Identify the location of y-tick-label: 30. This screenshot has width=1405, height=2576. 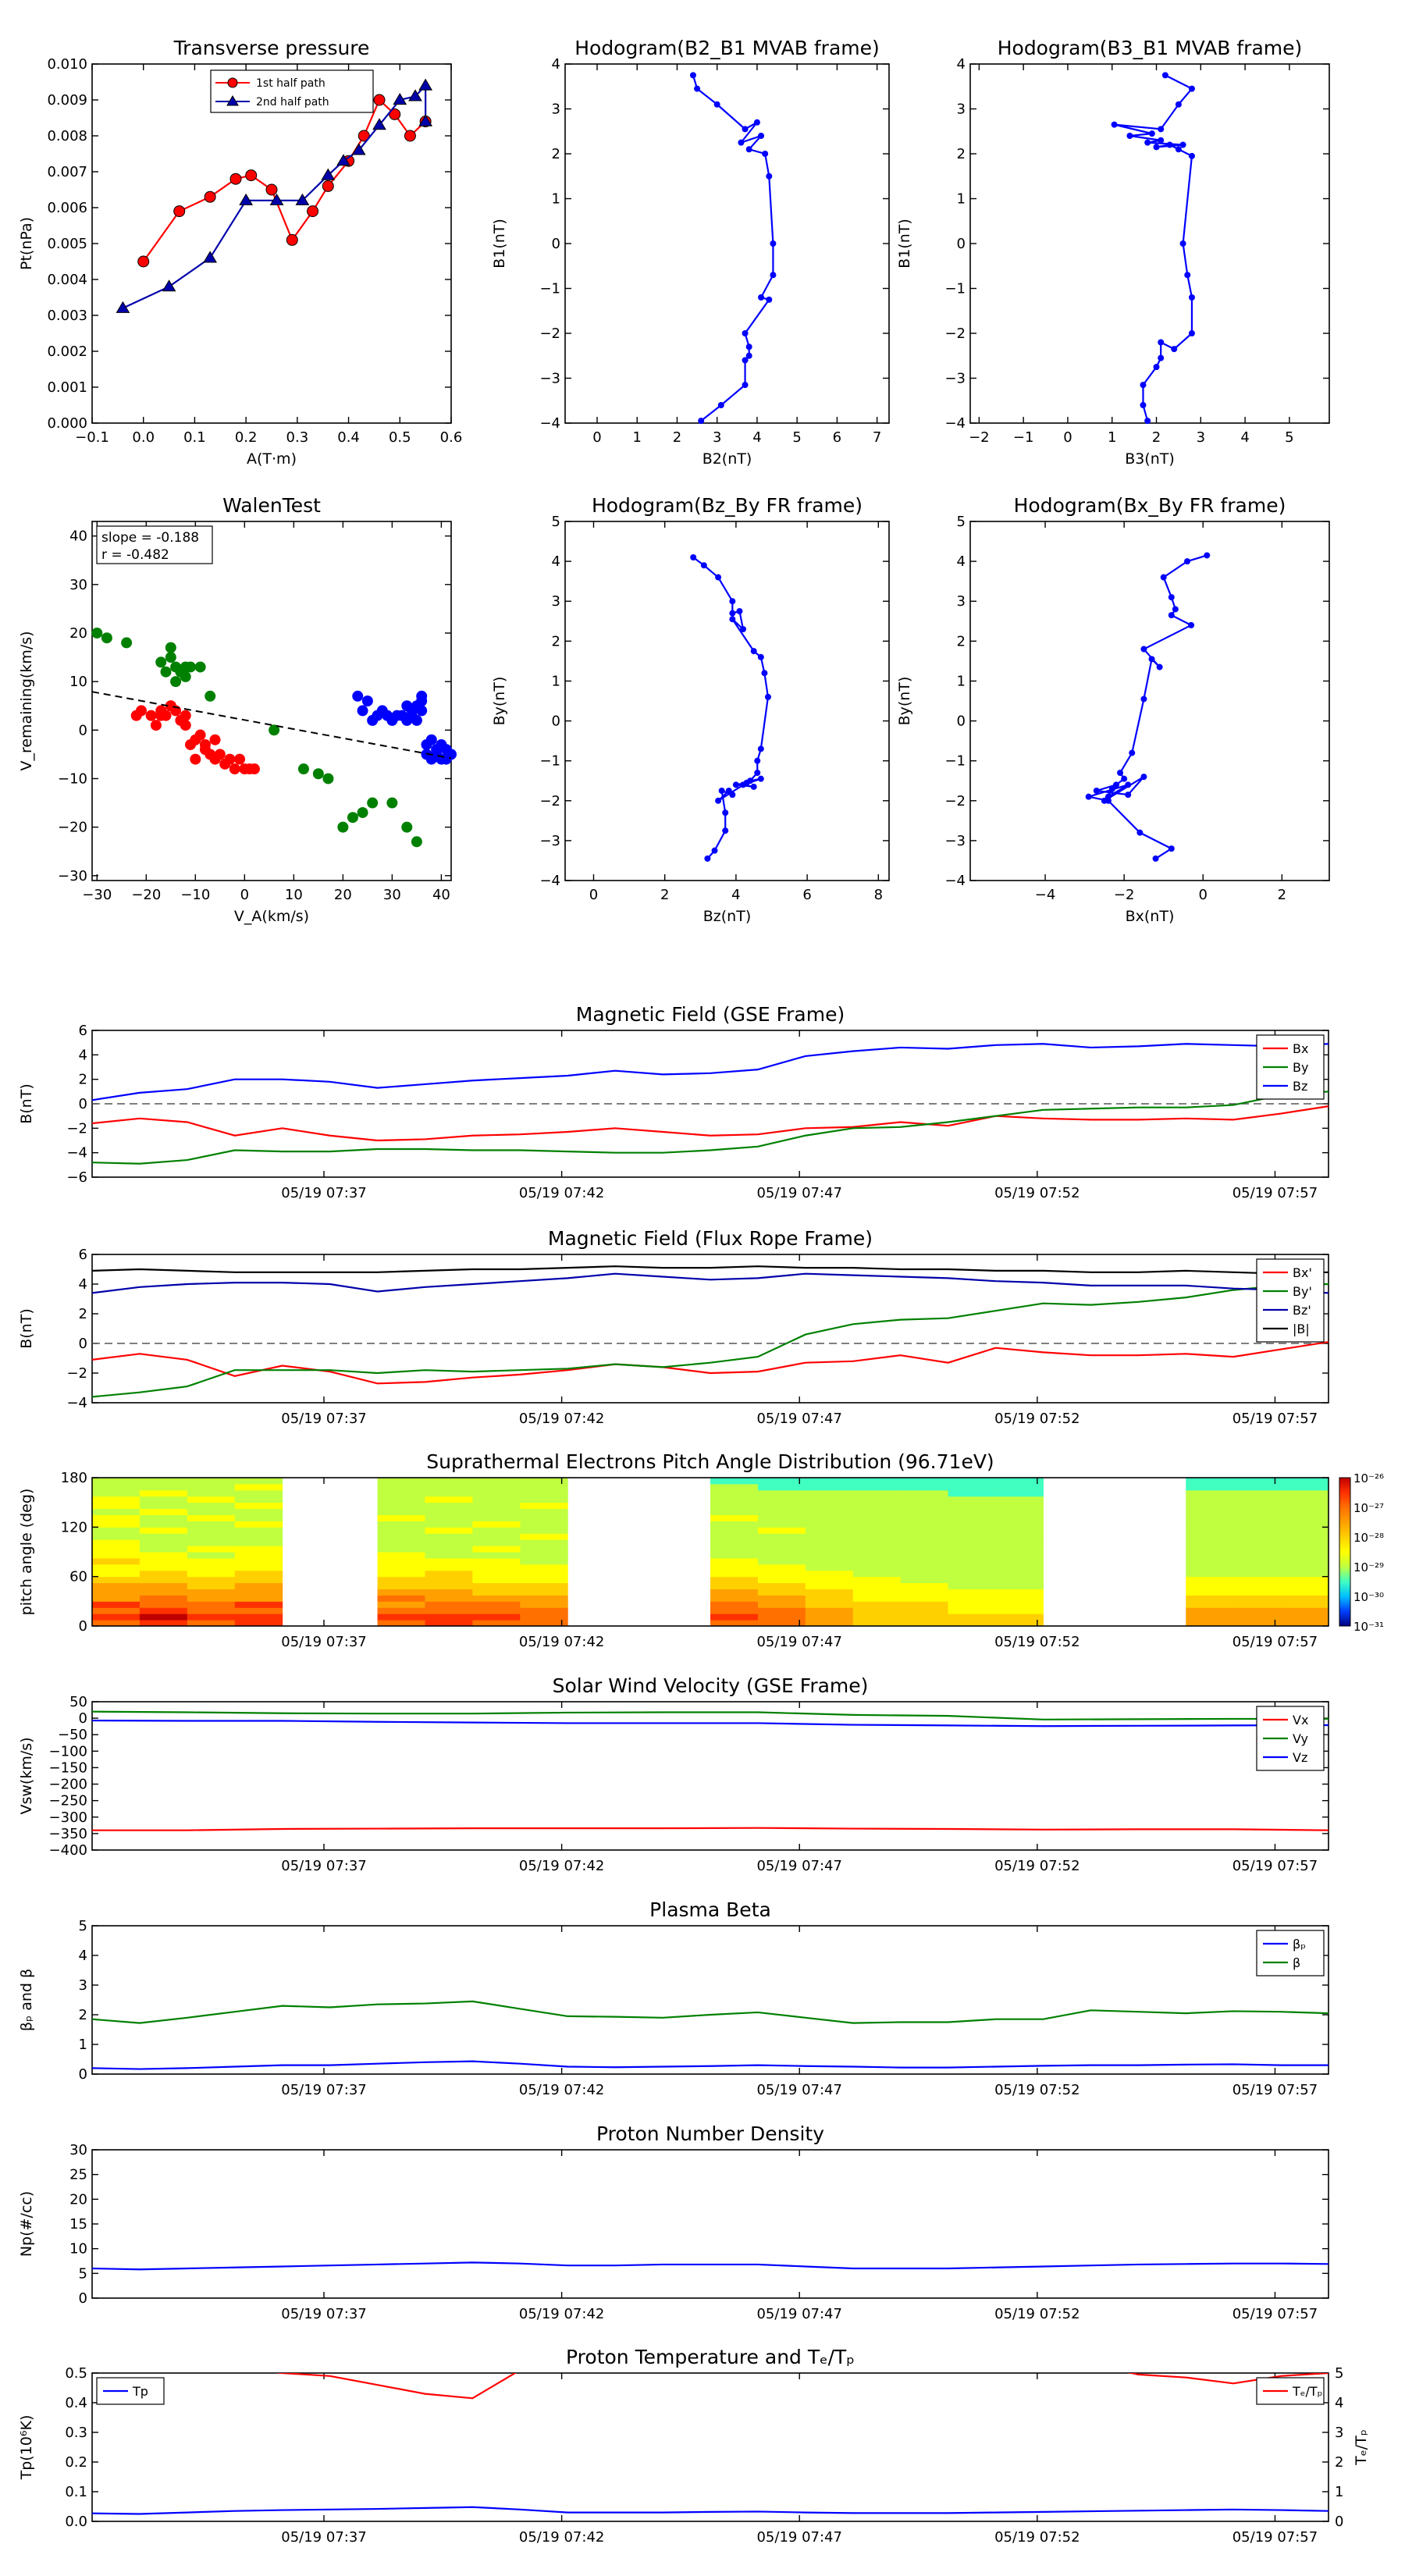
(78, 2150).